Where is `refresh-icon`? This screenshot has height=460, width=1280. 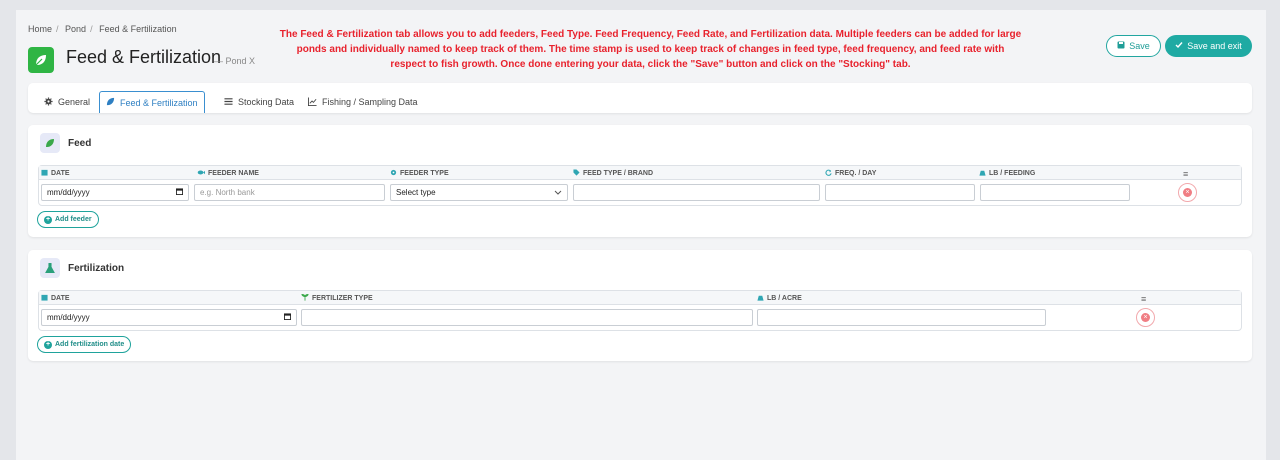
refresh-icon is located at coordinates (828, 173).